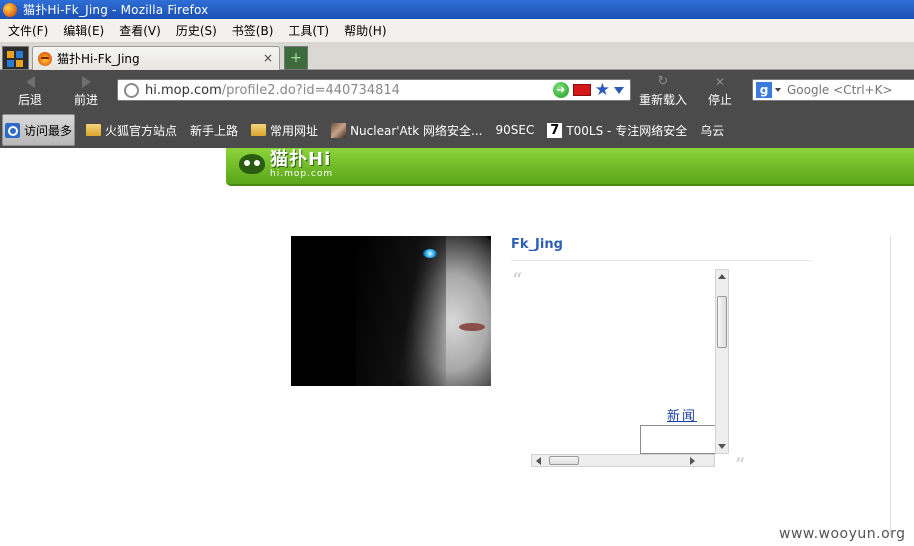 The width and height of the screenshot is (914, 546). What do you see at coordinates (537, 244) in the screenshot?
I see `profile-username: Fk_Jing` at bounding box center [537, 244].